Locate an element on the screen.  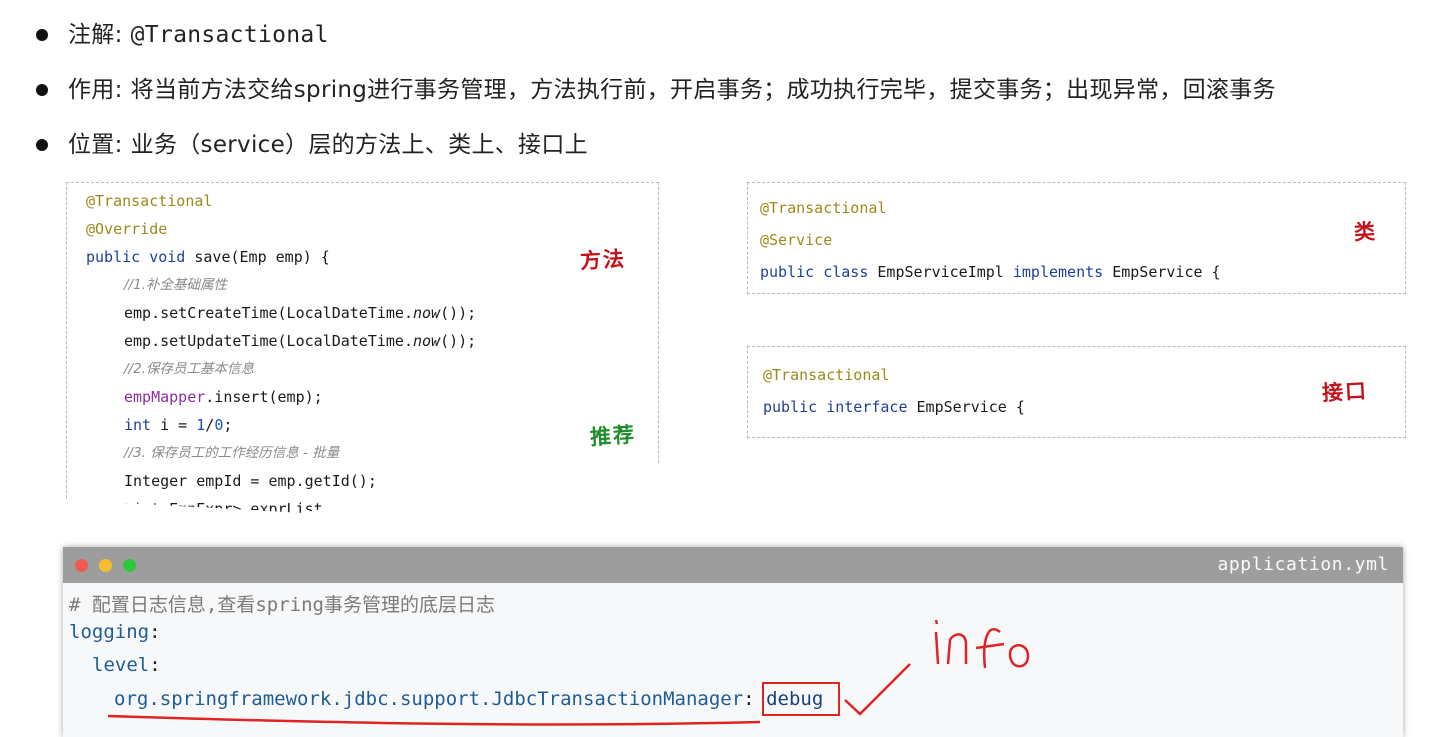
pen-annotations: info is located at coordinates (568, 672).